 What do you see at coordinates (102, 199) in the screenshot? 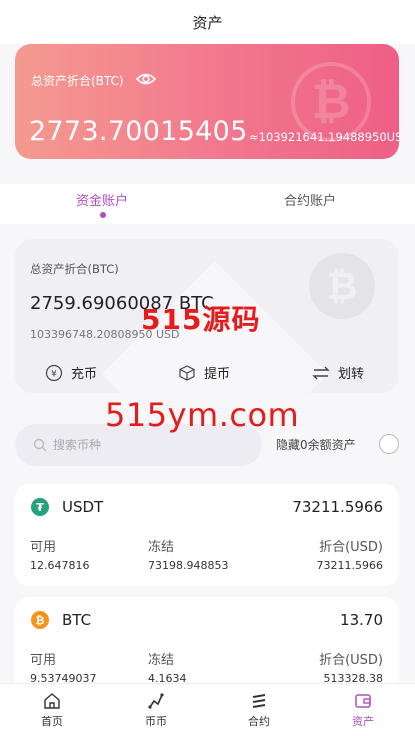
I see `tab-funding-account: 资金账户` at bounding box center [102, 199].